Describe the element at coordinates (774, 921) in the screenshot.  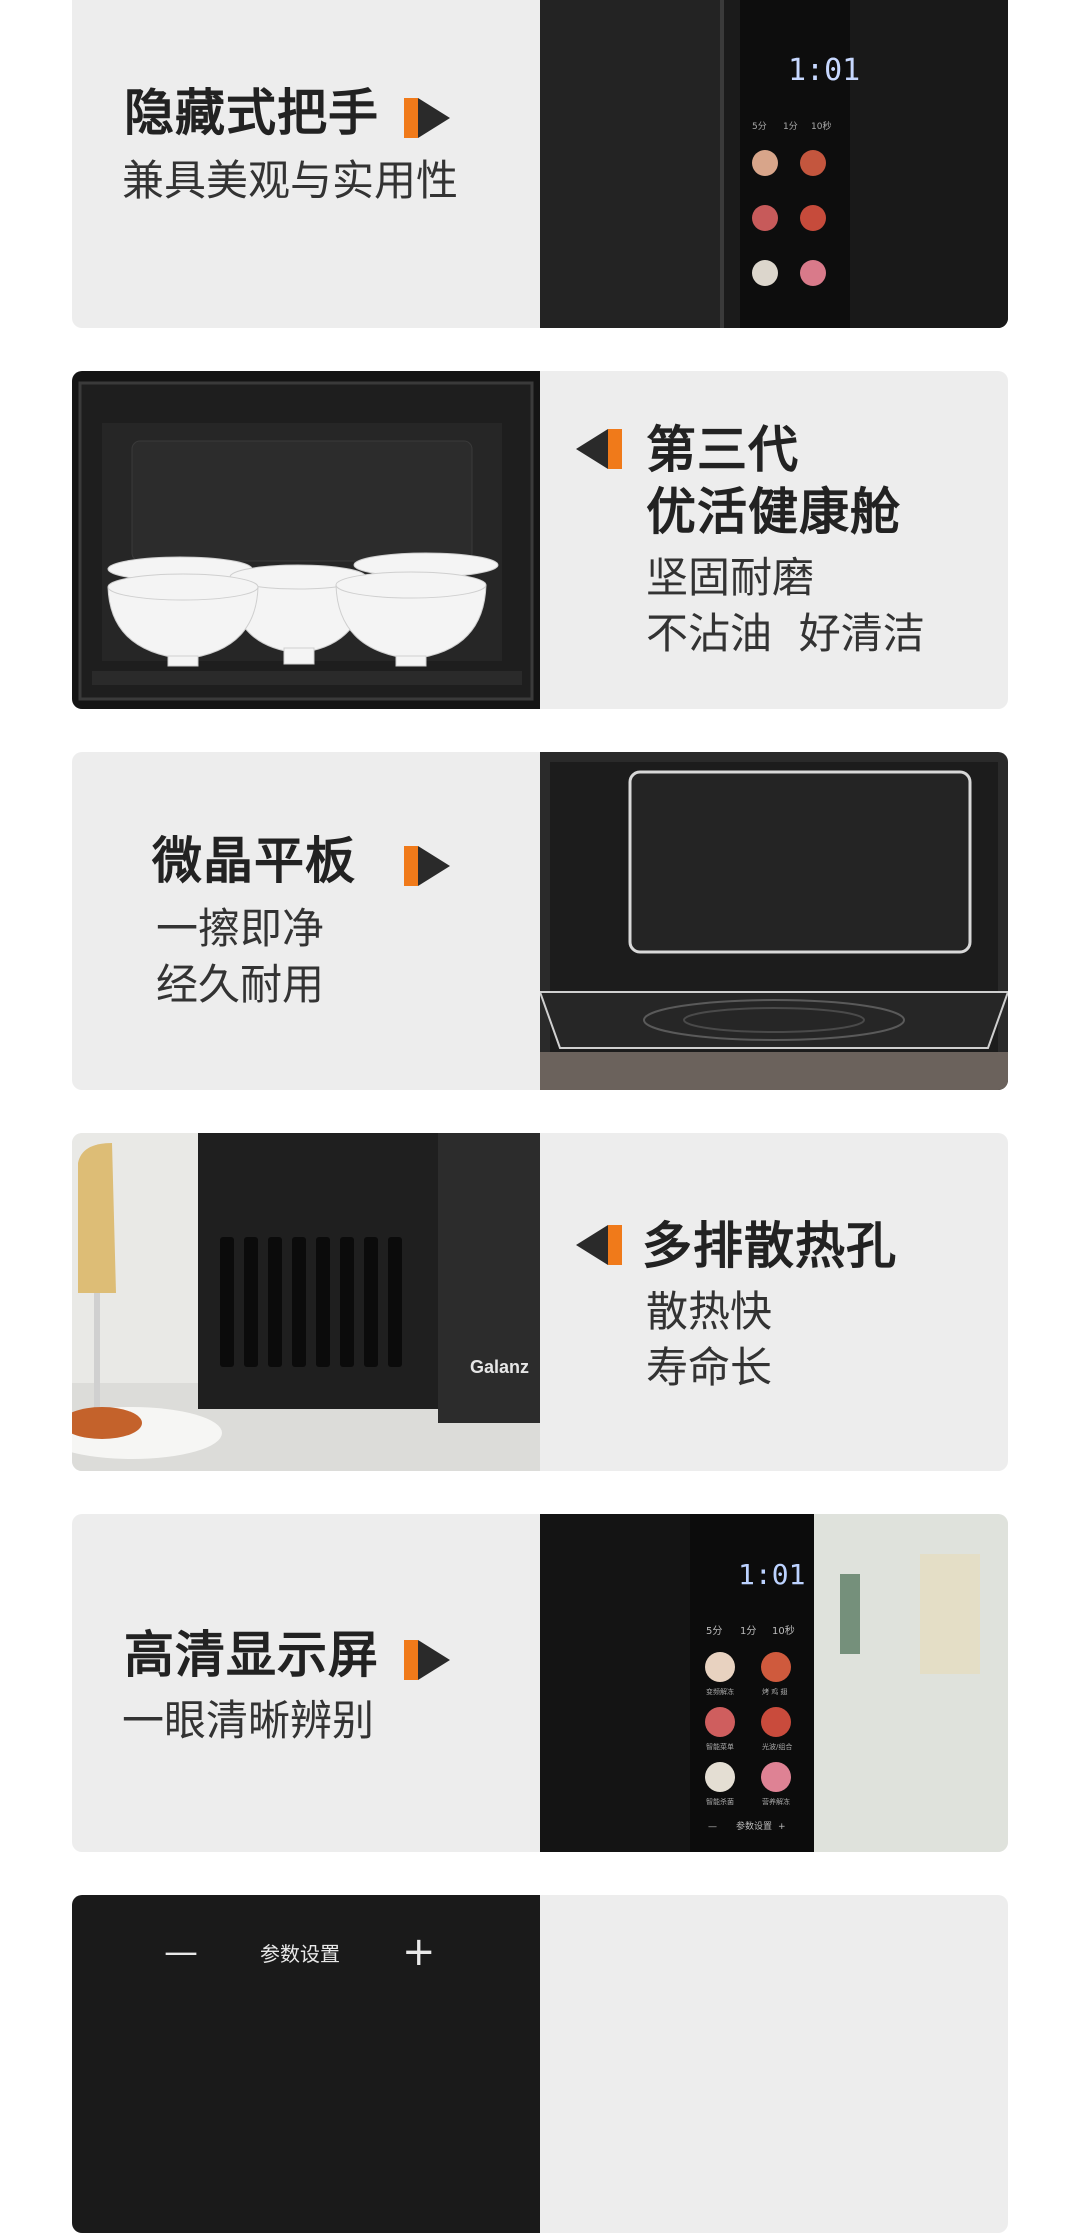
I see `flat-cavity-photo` at that location.